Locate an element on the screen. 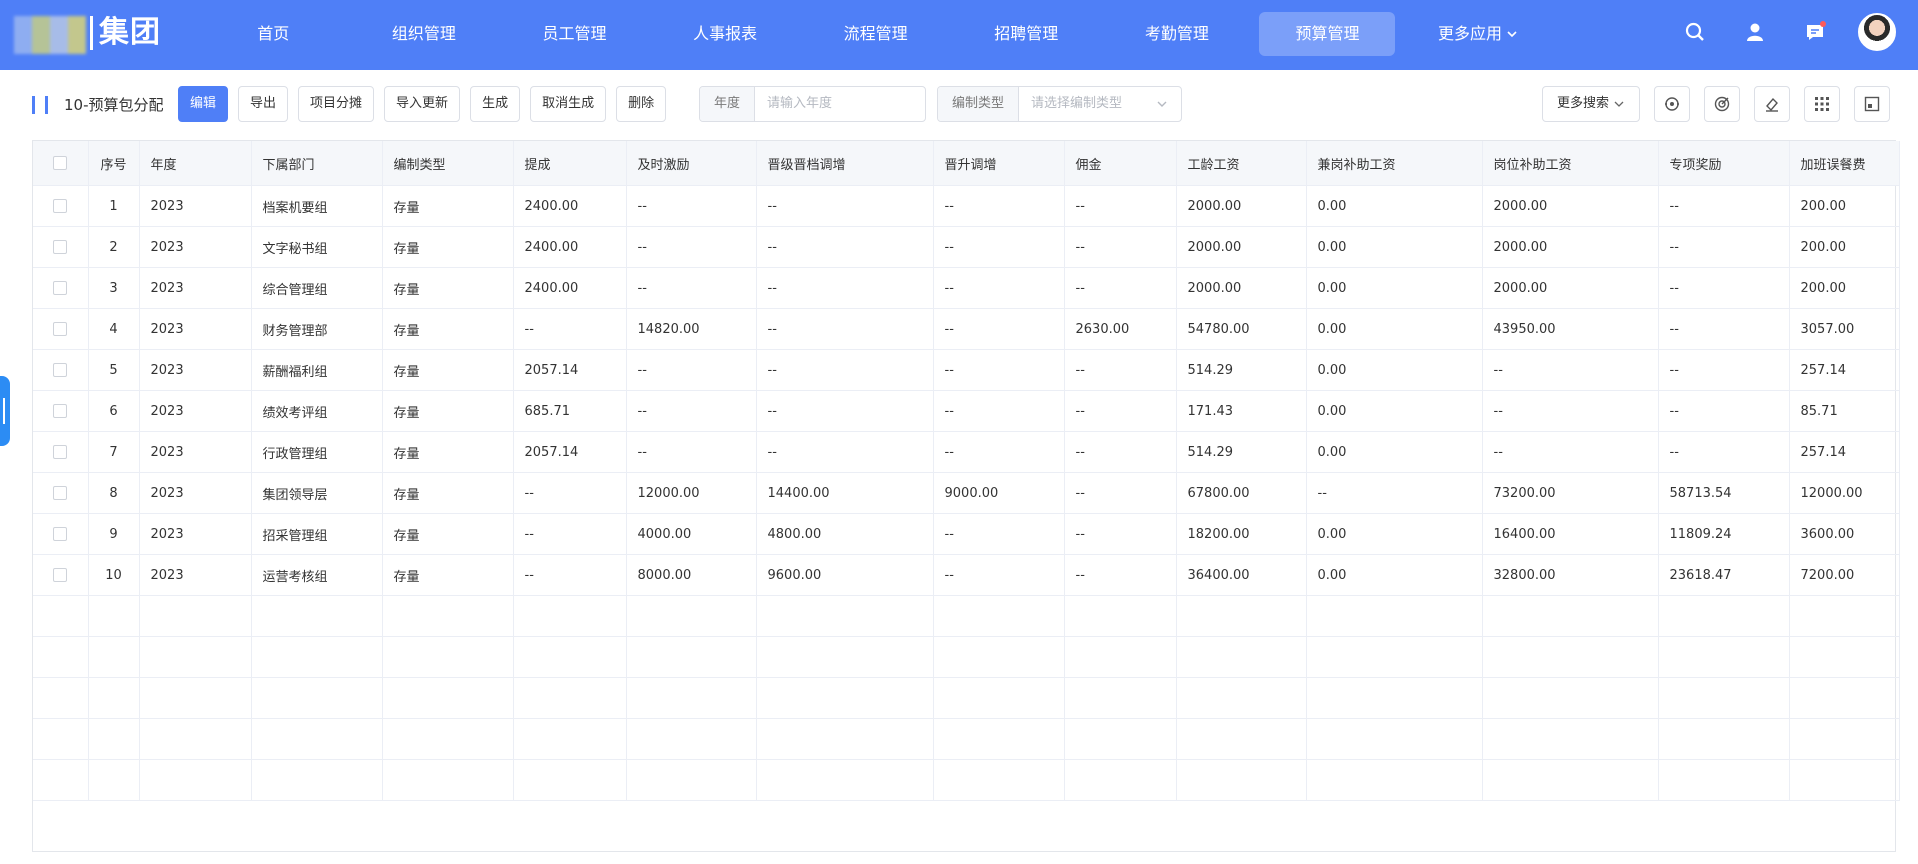 The width and height of the screenshot is (1918, 864). col-header: 下属部门 is located at coordinates (317, 163).